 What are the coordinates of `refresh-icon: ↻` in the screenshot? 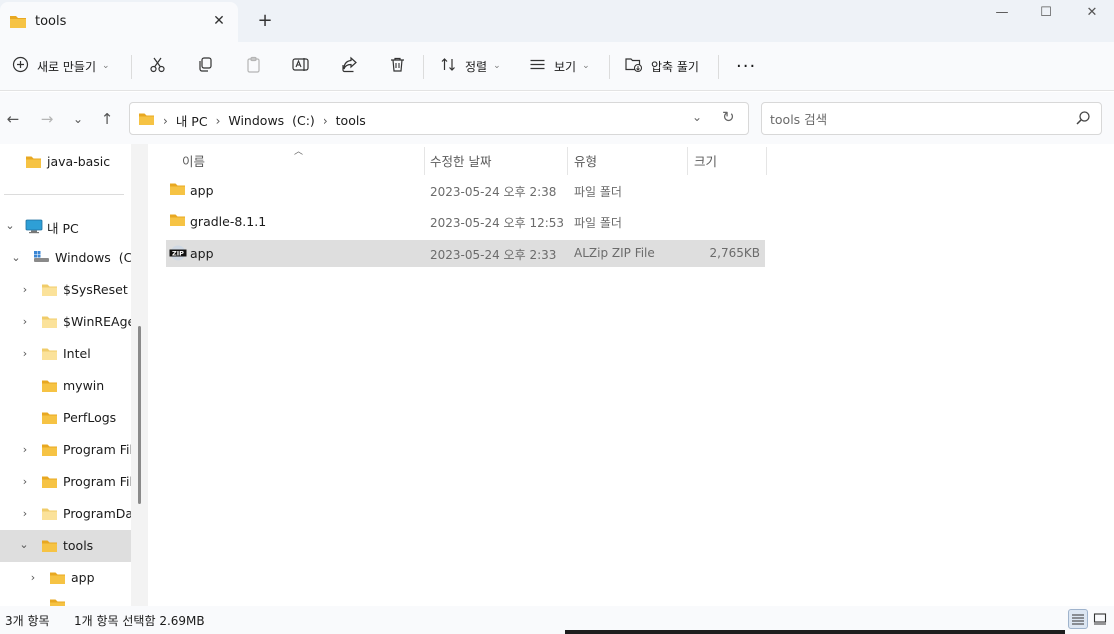 It's located at (728, 117).